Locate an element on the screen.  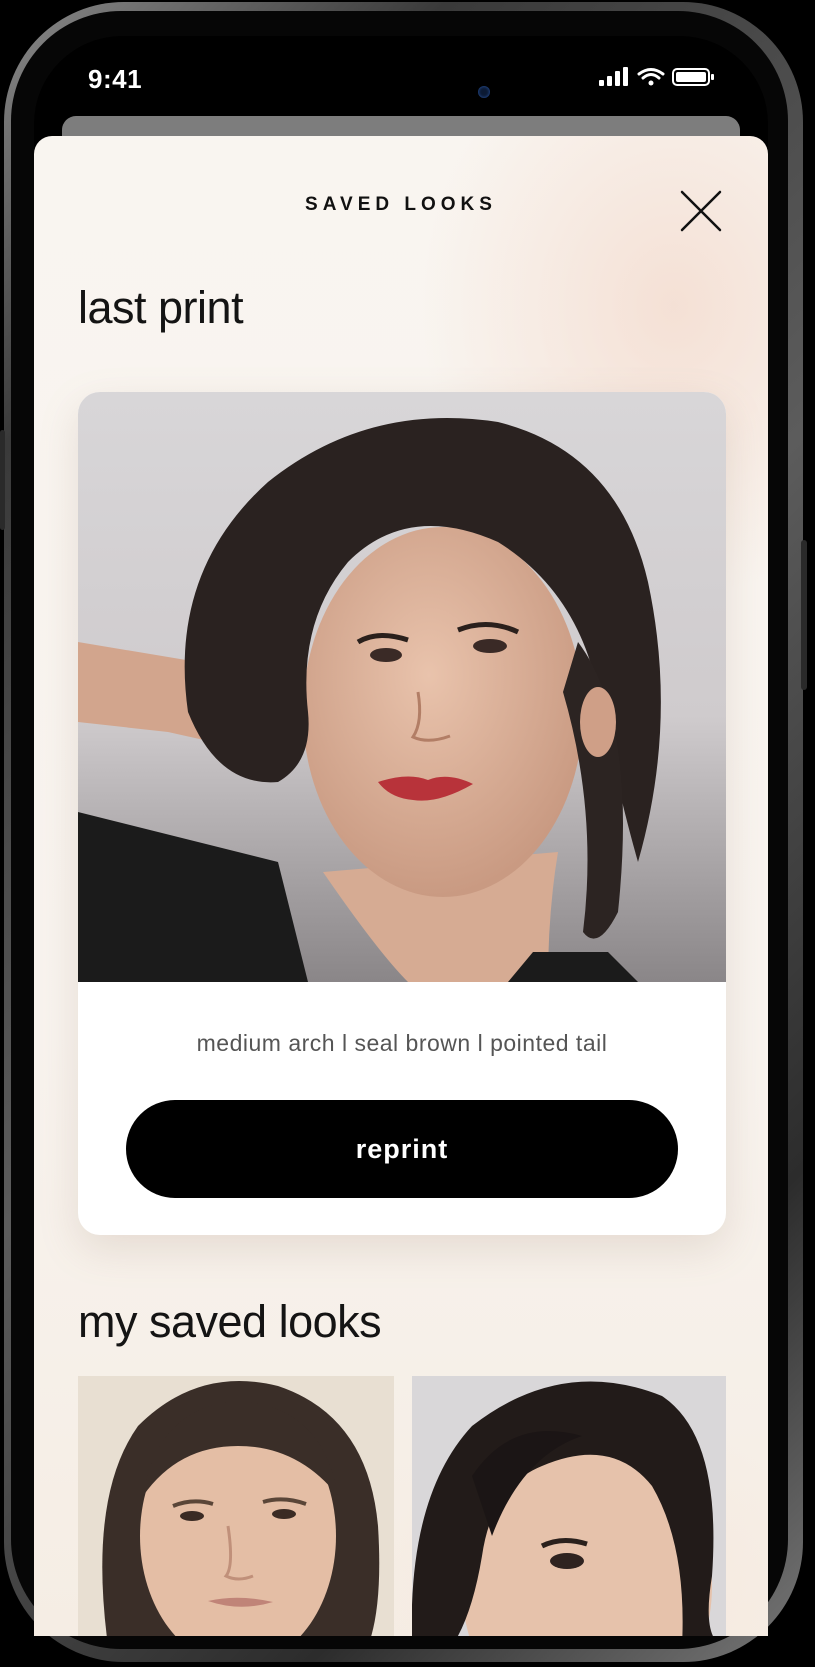
status-icons is located at coordinates (659, 79).